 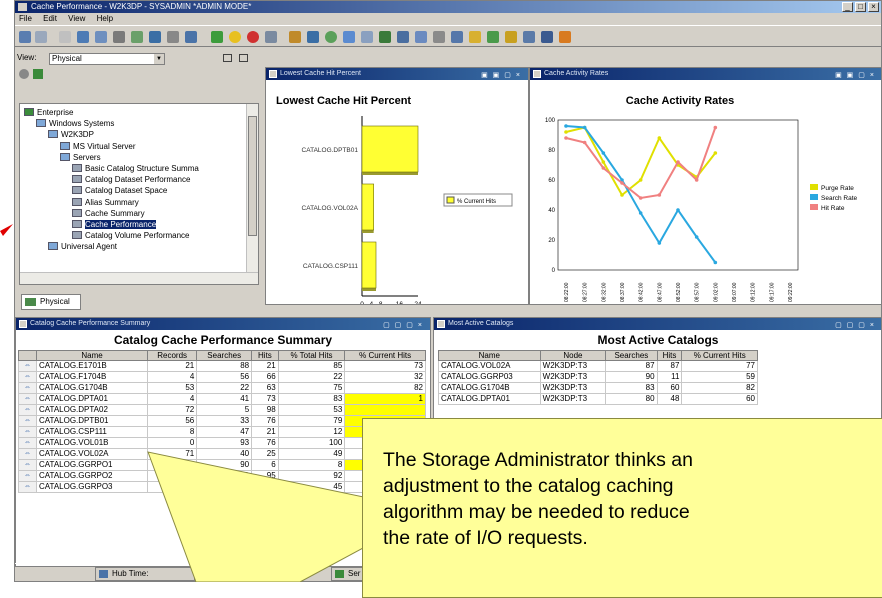 I want to click on callout-line: the rate of I/O requests., so click(x=485, y=538).